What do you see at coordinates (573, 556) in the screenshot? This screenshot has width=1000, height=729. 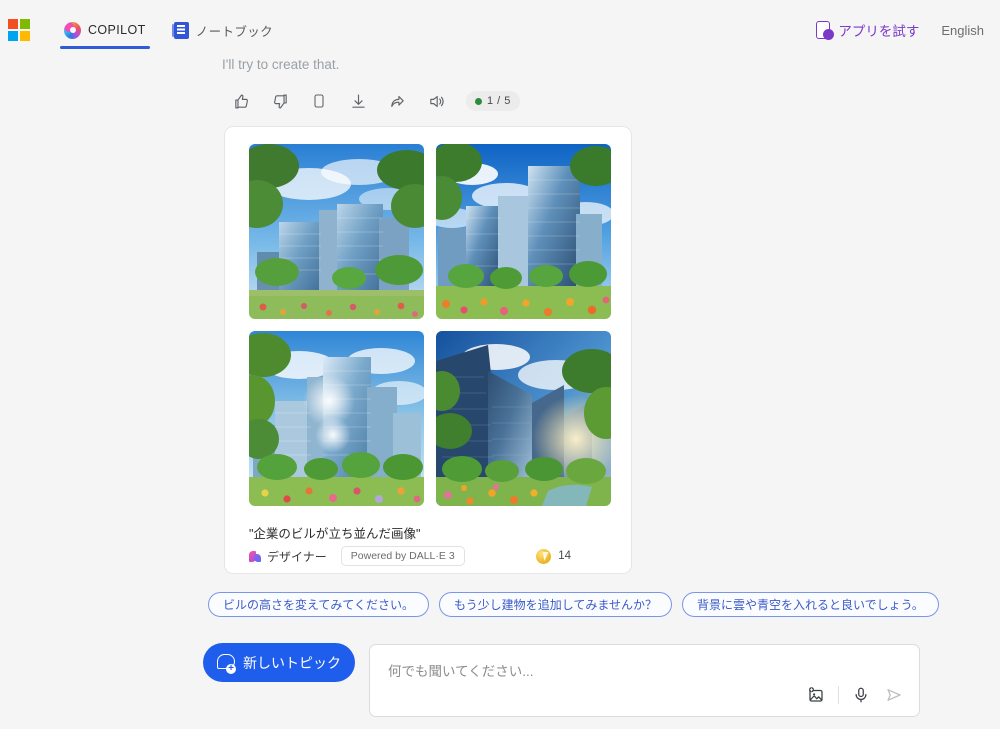 I see `credits-indicator: 14` at bounding box center [573, 556].